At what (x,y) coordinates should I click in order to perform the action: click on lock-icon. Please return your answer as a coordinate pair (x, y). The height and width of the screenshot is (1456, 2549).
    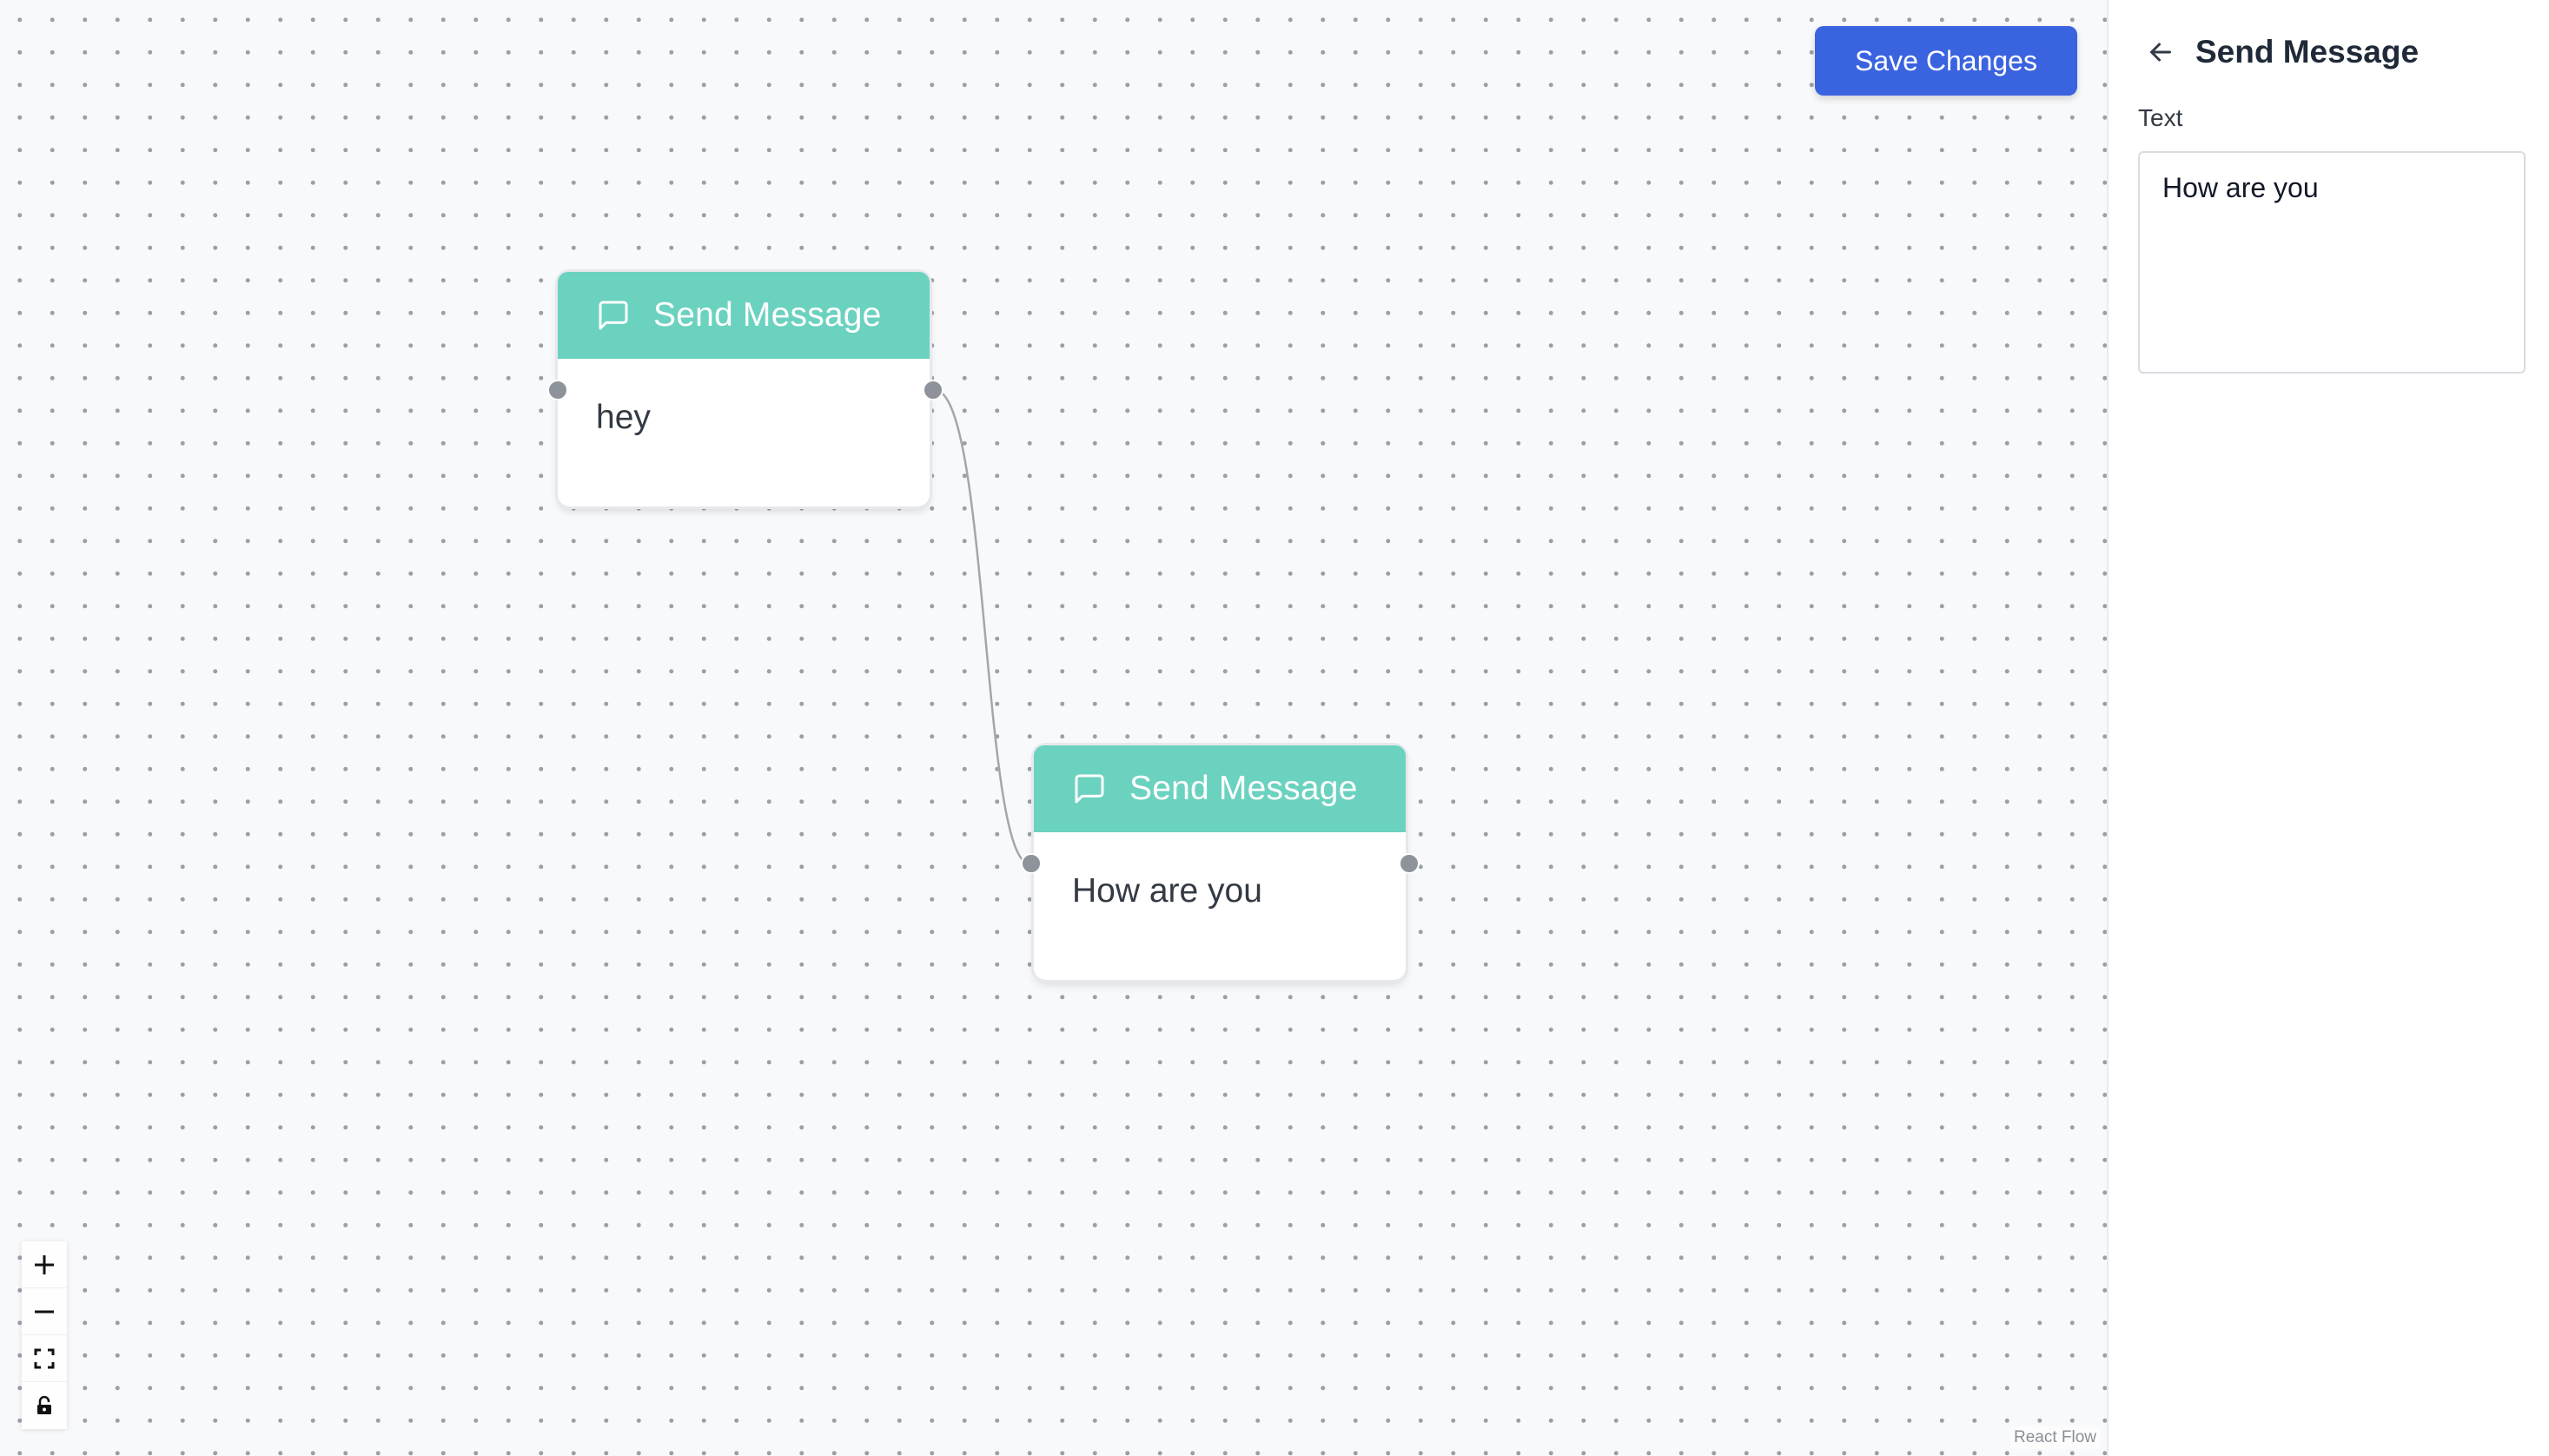
    Looking at the image, I should click on (44, 1405).